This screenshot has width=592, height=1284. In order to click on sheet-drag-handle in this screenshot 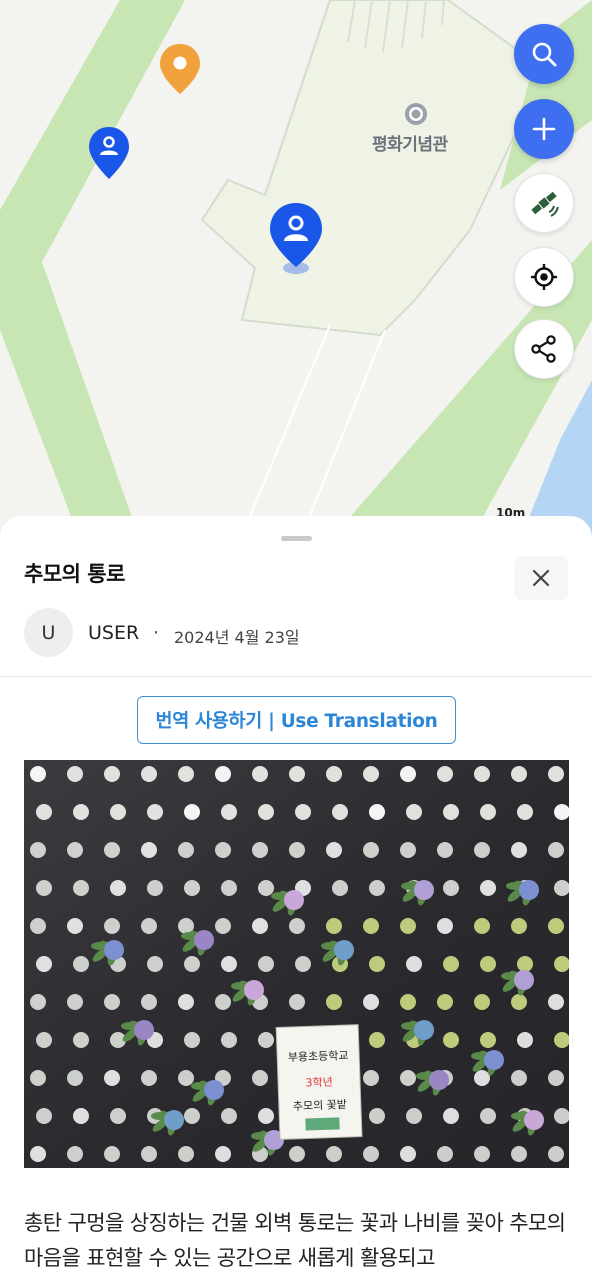, I will do `click(296, 538)`.